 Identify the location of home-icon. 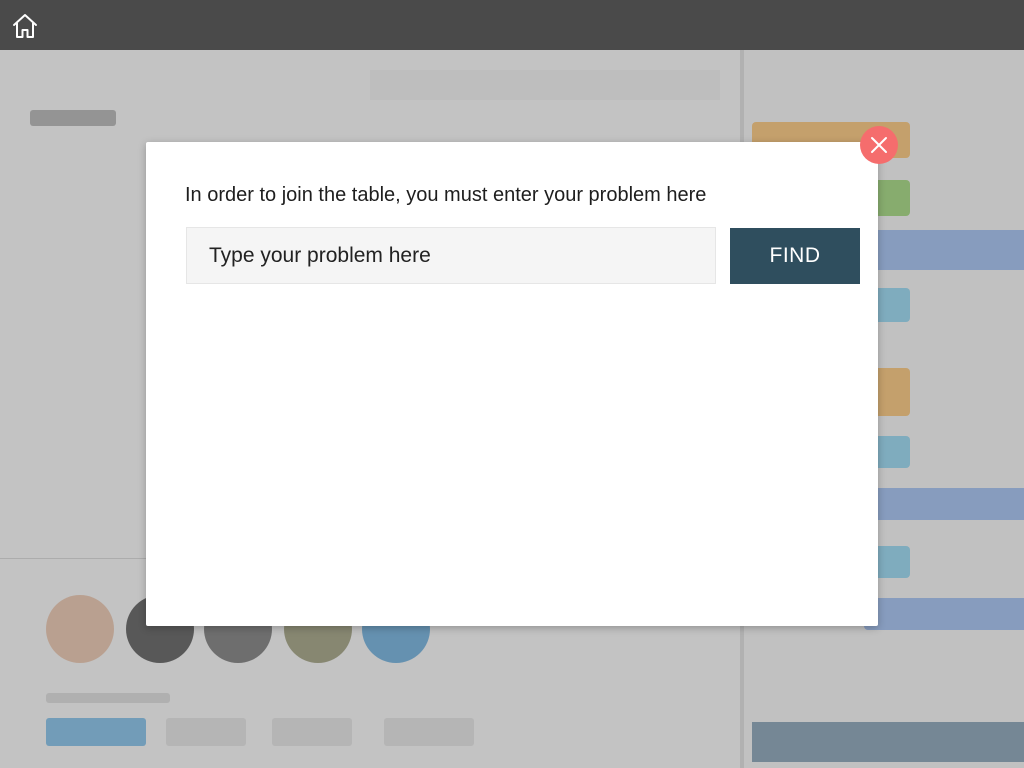
(25, 26).